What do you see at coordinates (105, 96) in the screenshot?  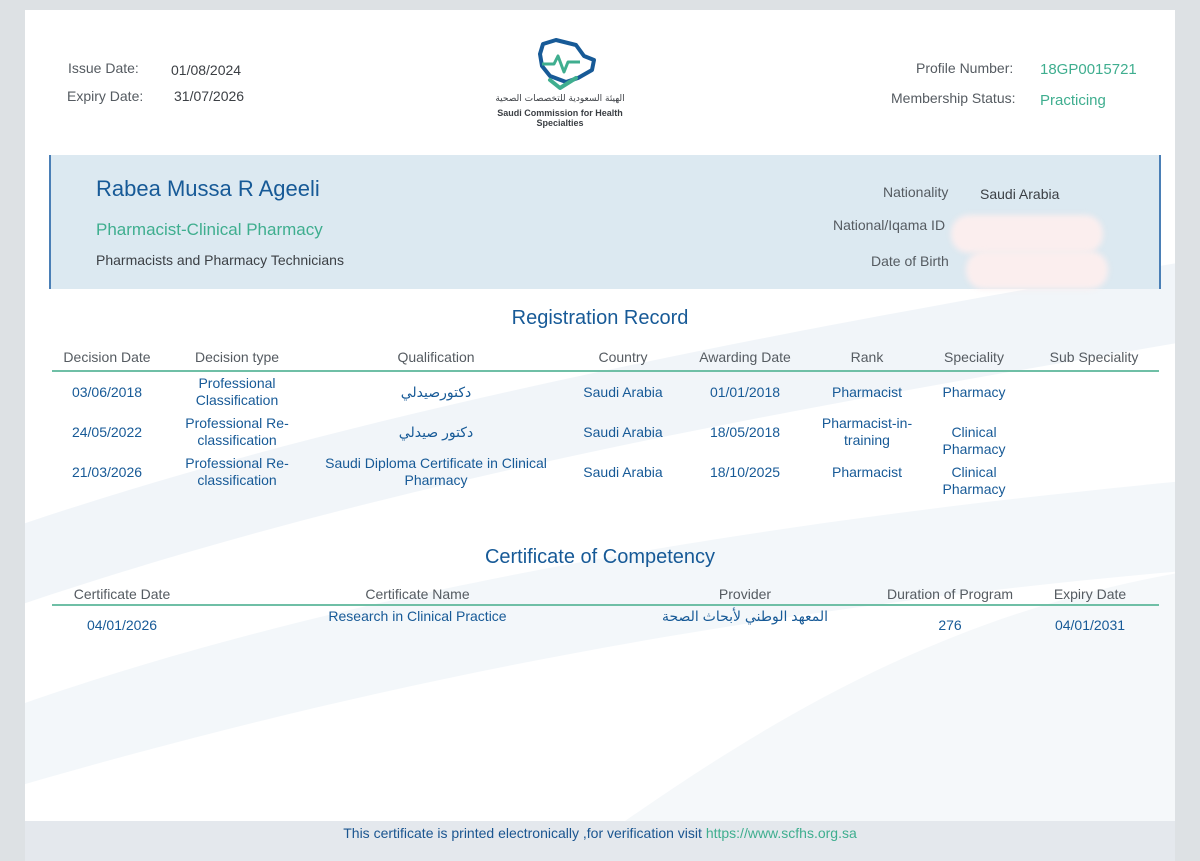 I see `expiry-date-label: Expiry Date:` at bounding box center [105, 96].